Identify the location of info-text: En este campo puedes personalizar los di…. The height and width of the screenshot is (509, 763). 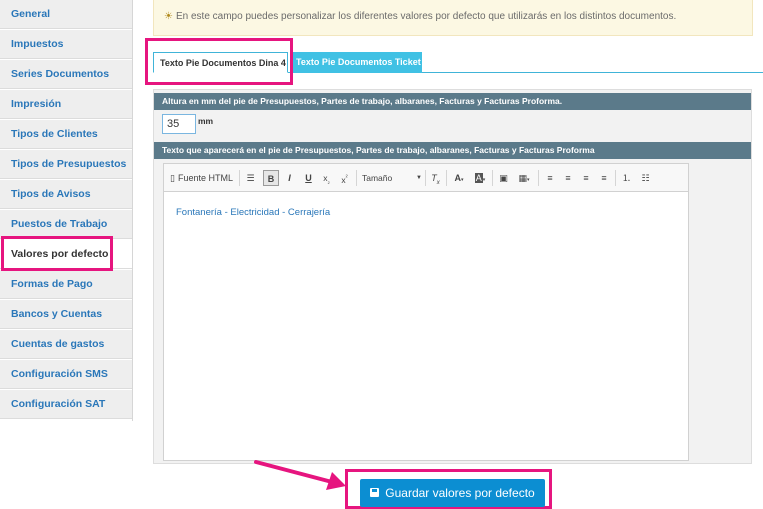
(426, 16).